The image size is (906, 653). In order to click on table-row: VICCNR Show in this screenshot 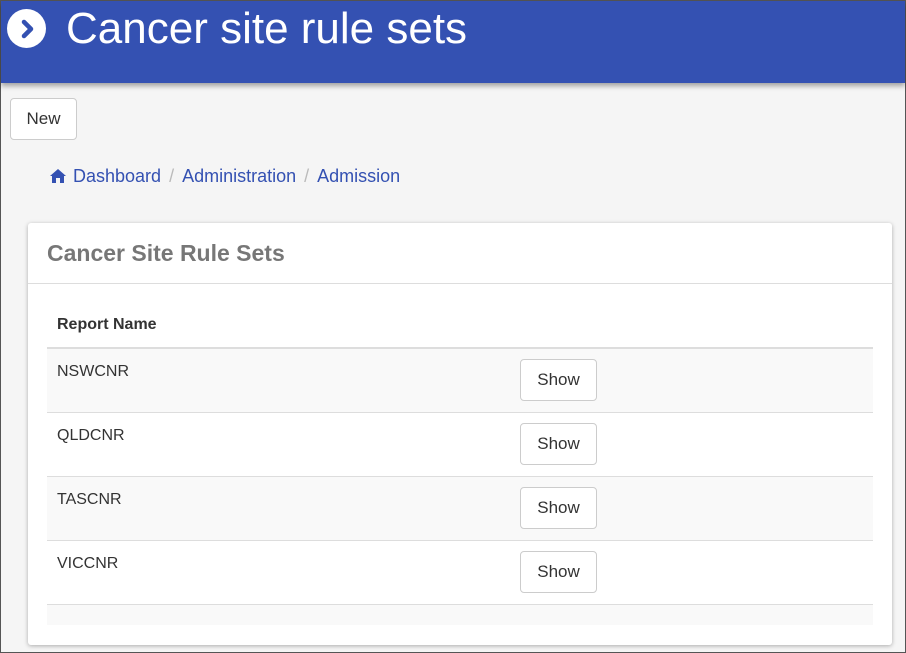, I will do `click(460, 573)`.